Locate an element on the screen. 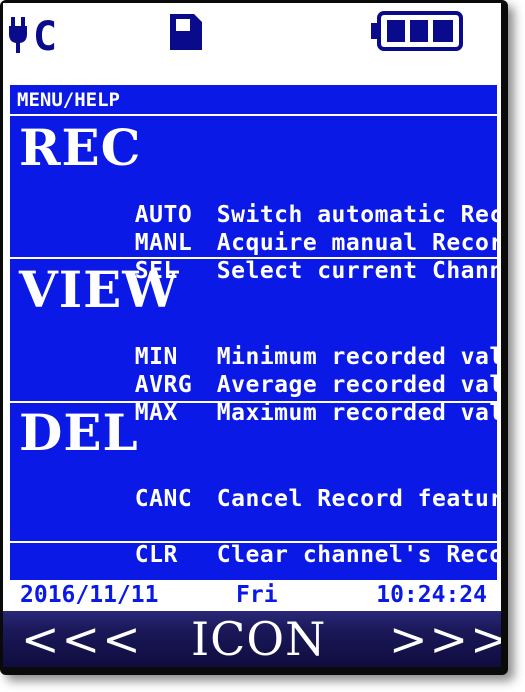  sd-card-icon is located at coordinates (186, 32).